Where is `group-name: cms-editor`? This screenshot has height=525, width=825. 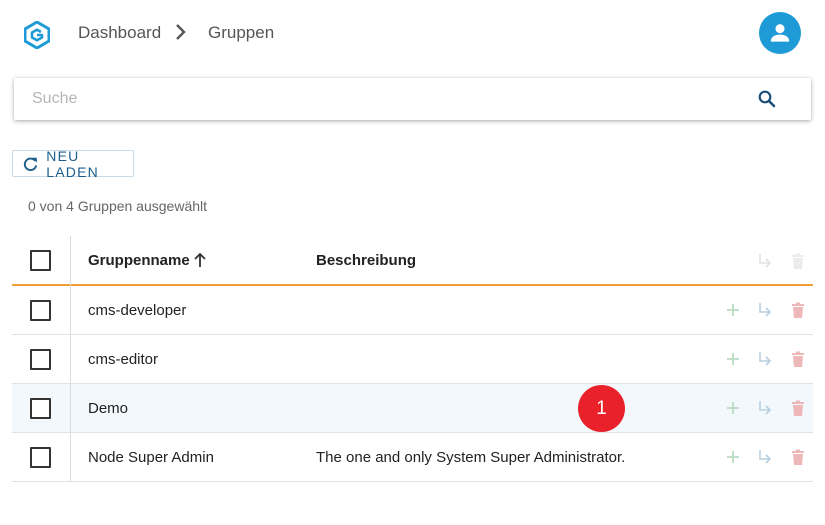 group-name: cms-editor is located at coordinates (123, 359).